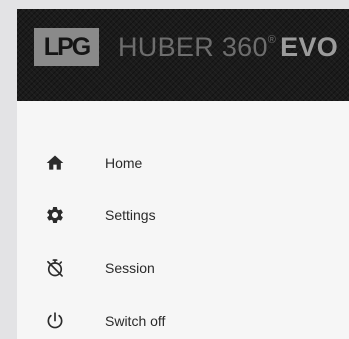  What do you see at coordinates (130, 268) in the screenshot?
I see `menu-item-label: Session` at bounding box center [130, 268].